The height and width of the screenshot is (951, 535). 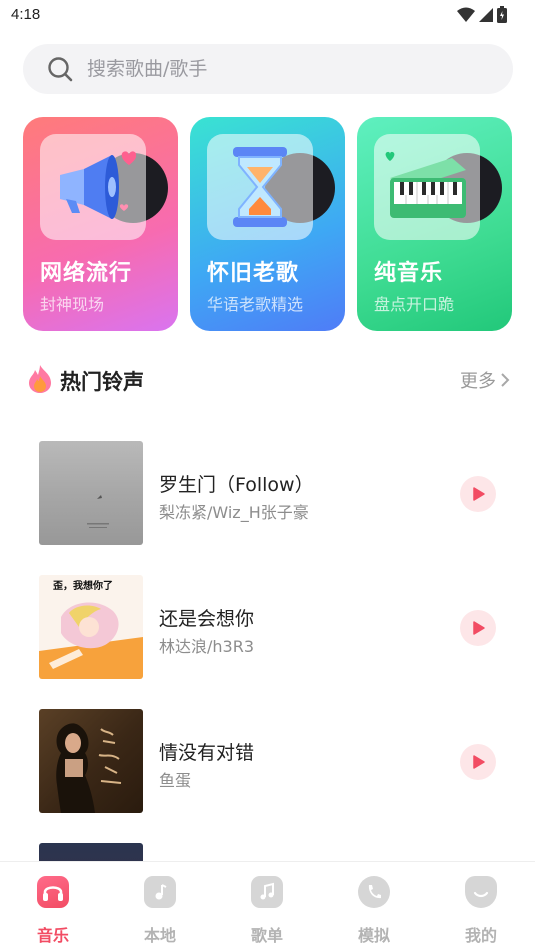 I want to click on more-button: 更多, so click(x=485, y=380).